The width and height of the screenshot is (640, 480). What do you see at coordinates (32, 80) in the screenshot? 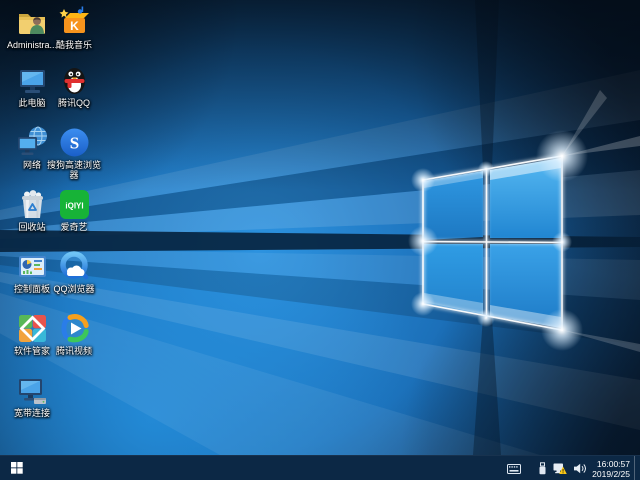
I see `this-pc-icon` at bounding box center [32, 80].